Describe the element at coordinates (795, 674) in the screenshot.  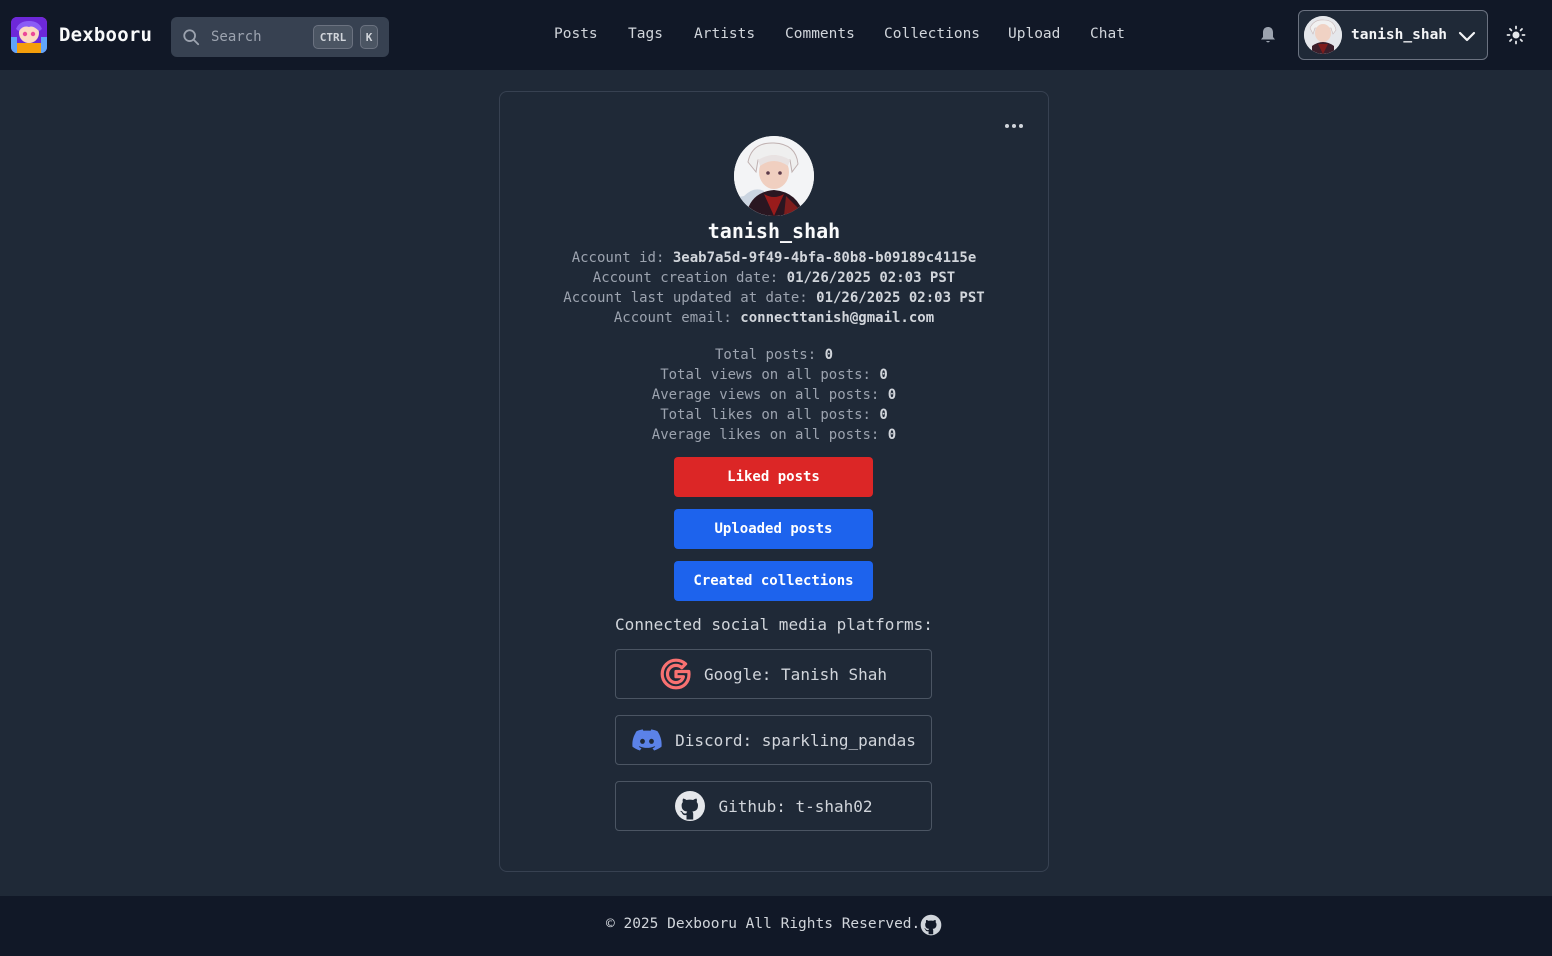
I see `google-connection-label: Google: Tanish Shah` at that location.